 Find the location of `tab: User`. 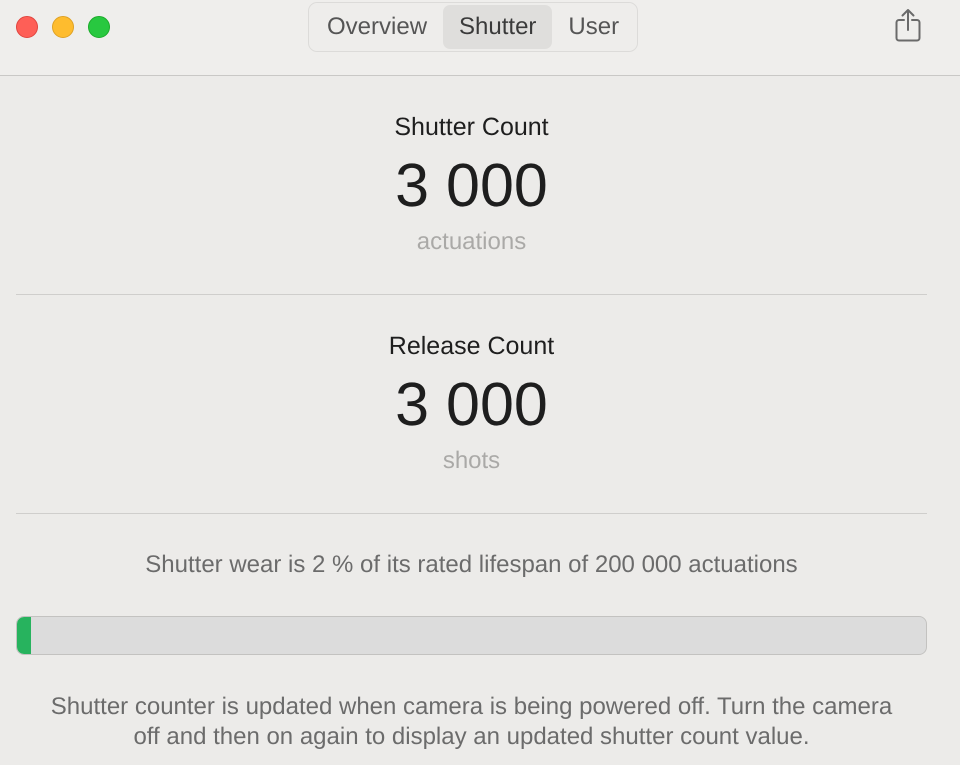

tab: User is located at coordinates (594, 27).